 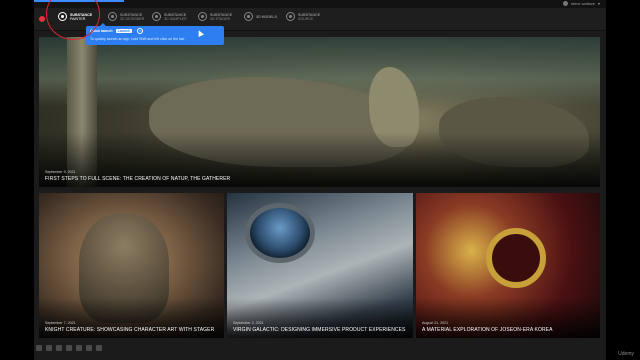 I want to click on twitter-icon, so click(x=59, y=348).